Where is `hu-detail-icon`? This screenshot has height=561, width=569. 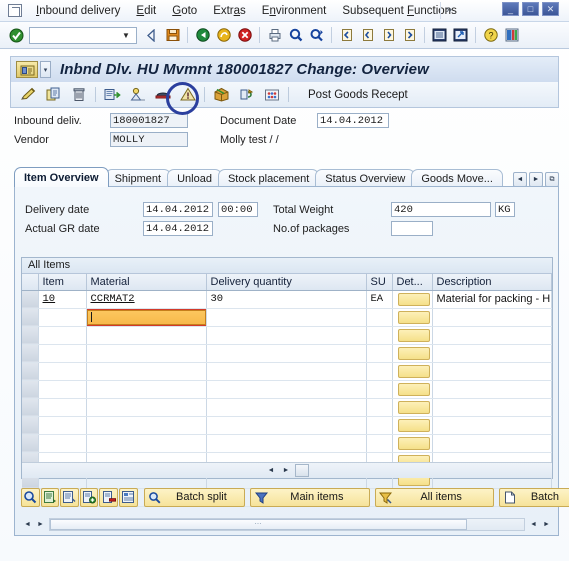 hu-detail-icon is located at coordinates (271, 95).